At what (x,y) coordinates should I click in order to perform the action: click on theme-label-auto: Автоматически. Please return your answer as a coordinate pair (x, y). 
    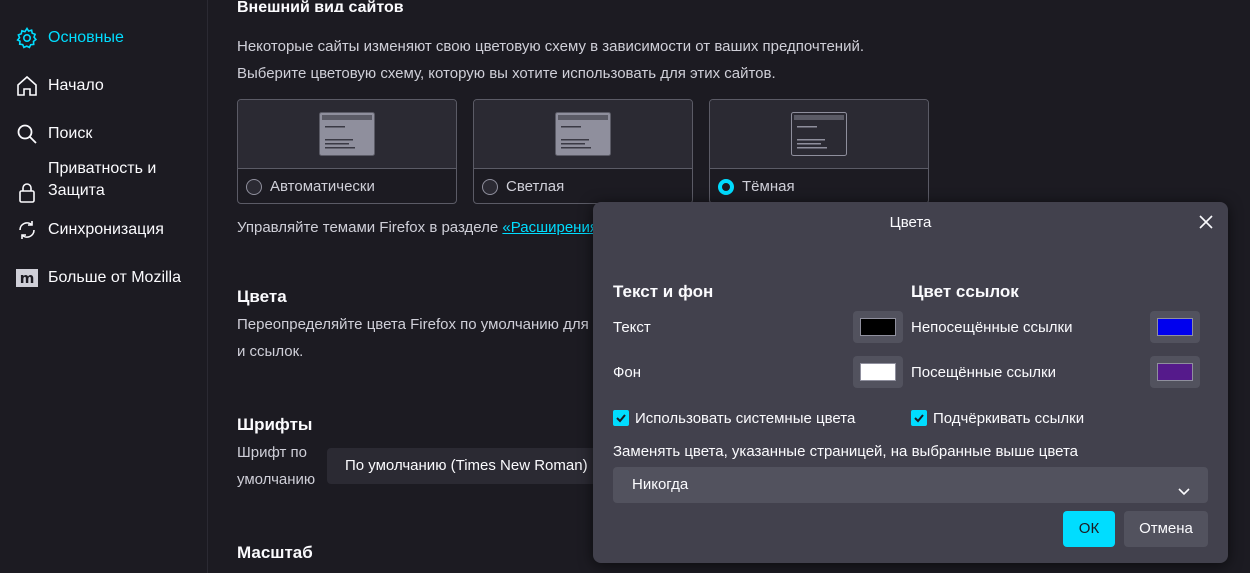
    Looking at the image, I should click on (322, 186).